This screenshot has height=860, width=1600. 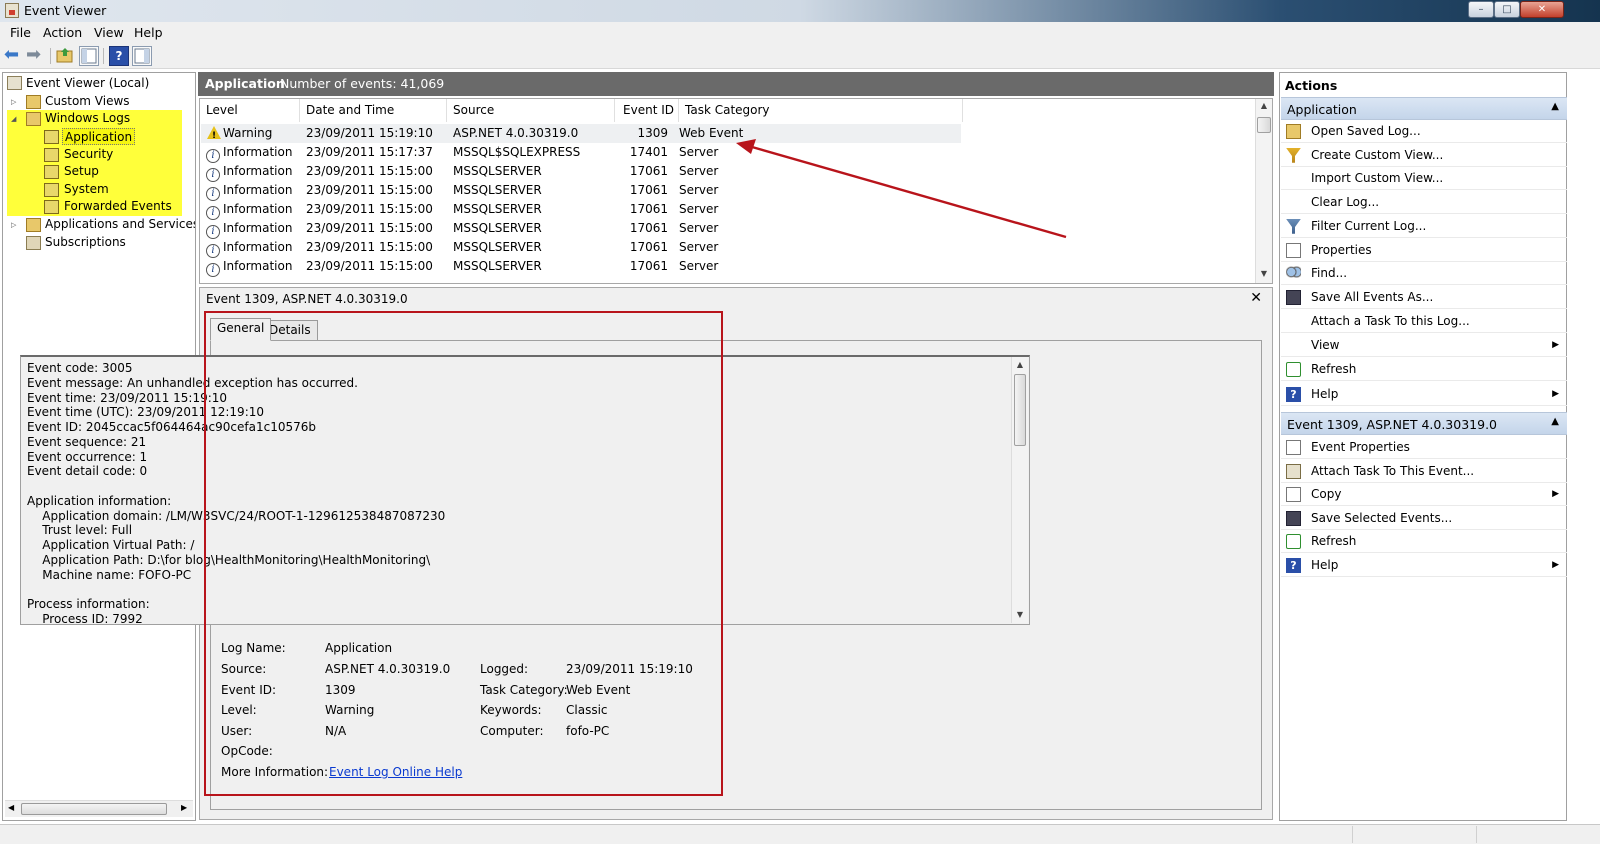 What do you see at coordinates (101, 225) in the screenshot?
I see `tree-apps-services: ▷ Applications and Services Lo` at bounding box center [101, 225].